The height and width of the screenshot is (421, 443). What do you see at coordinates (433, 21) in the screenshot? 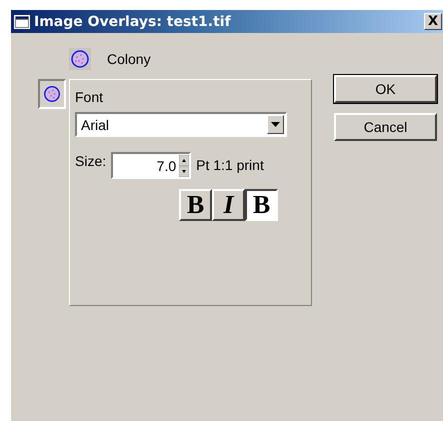
I see `close-button: X` at bounding box center [433, 21].